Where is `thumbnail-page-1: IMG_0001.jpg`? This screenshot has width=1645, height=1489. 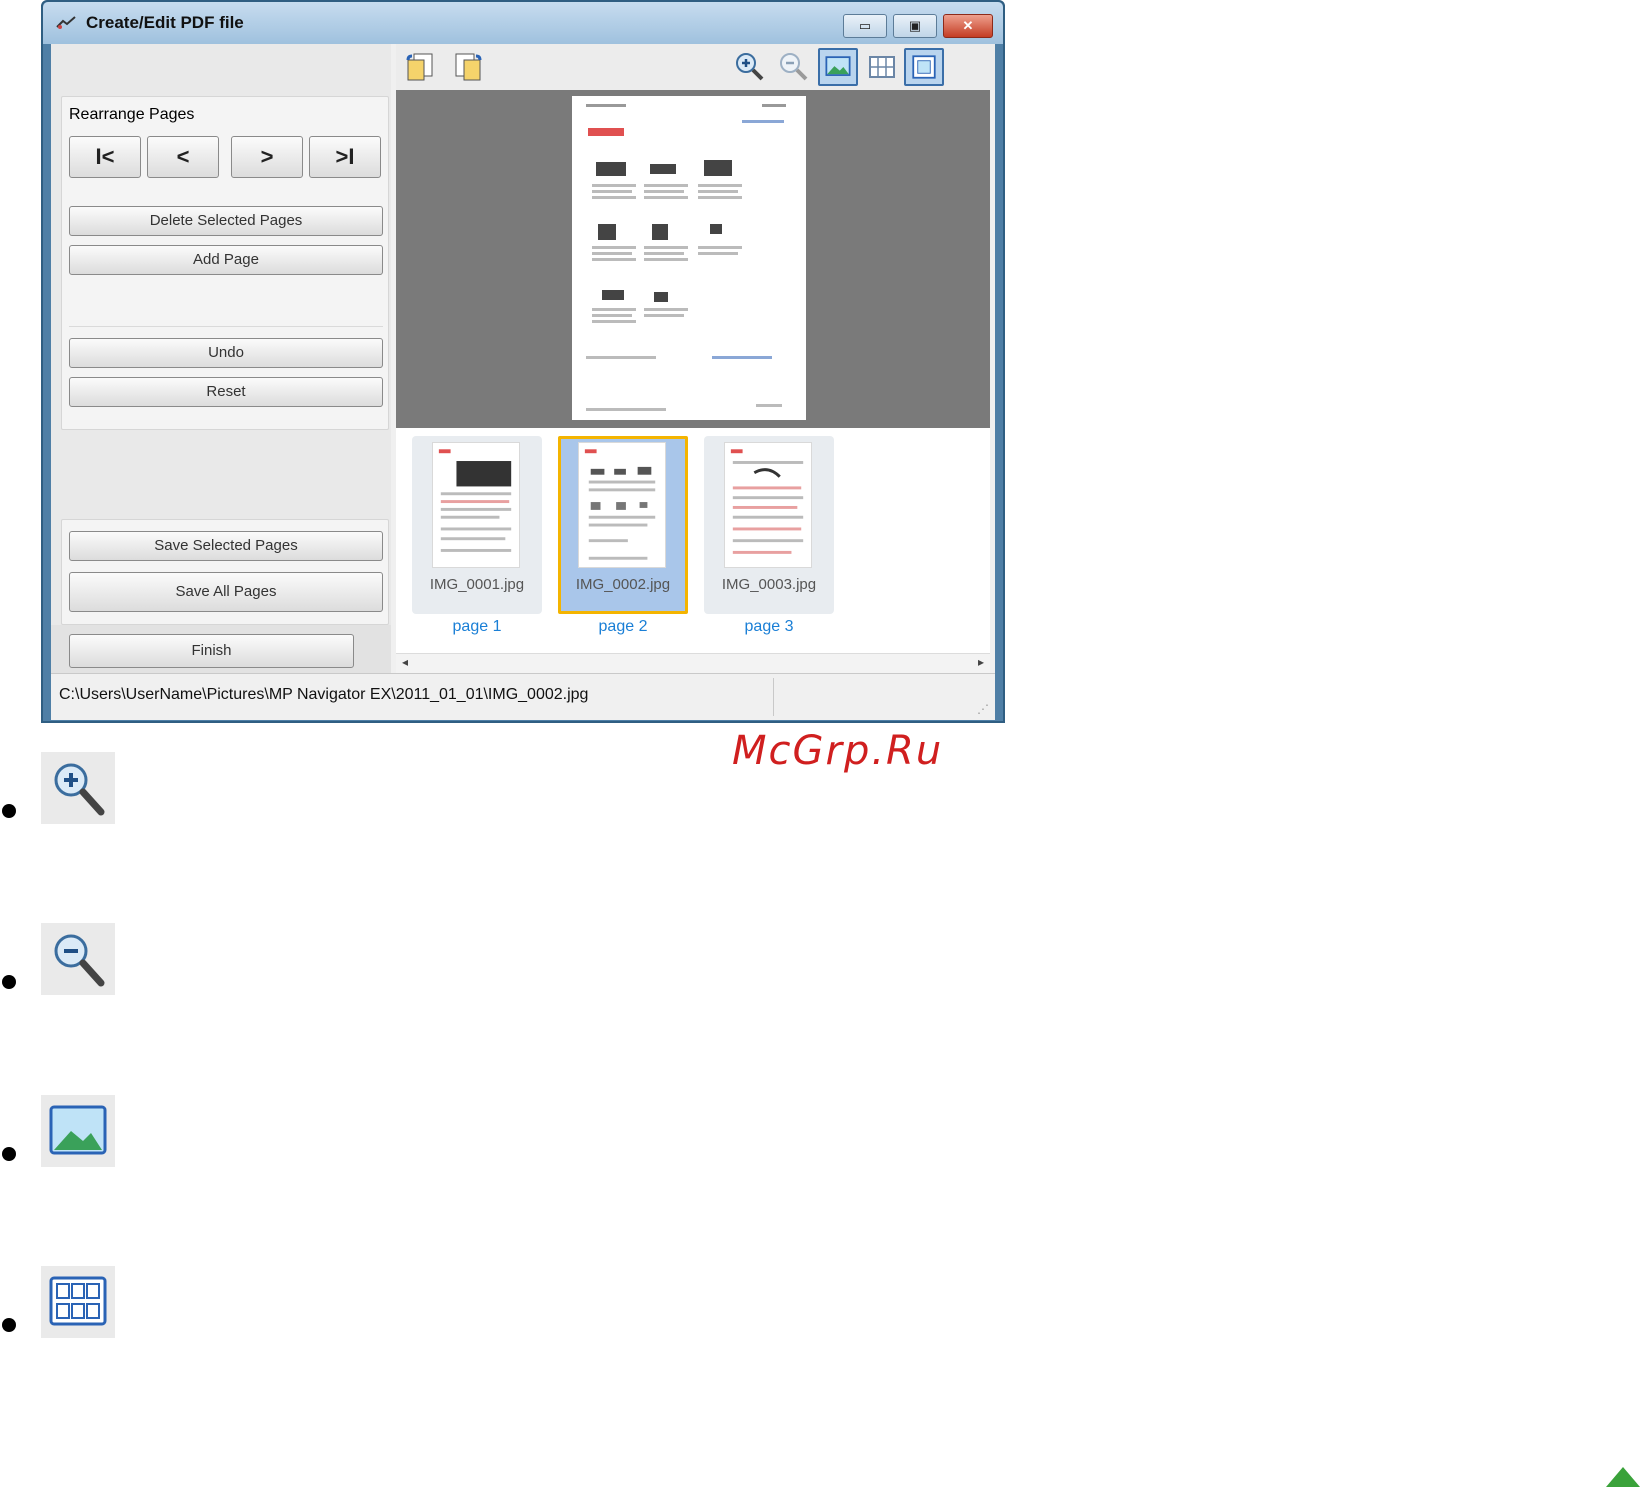 thumbnail-page-1: IMG_0001.jpg is located at coordinates (477, 525).